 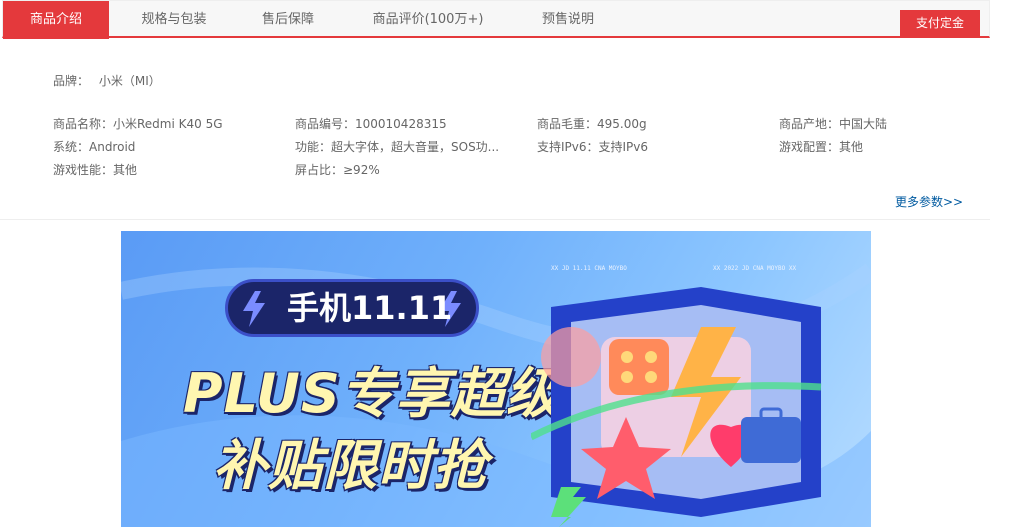 What do you see at coordinates (130, 81) in the screenshot?
I see `brand-value: 小米（MI）` at bounding box center [130, 81].